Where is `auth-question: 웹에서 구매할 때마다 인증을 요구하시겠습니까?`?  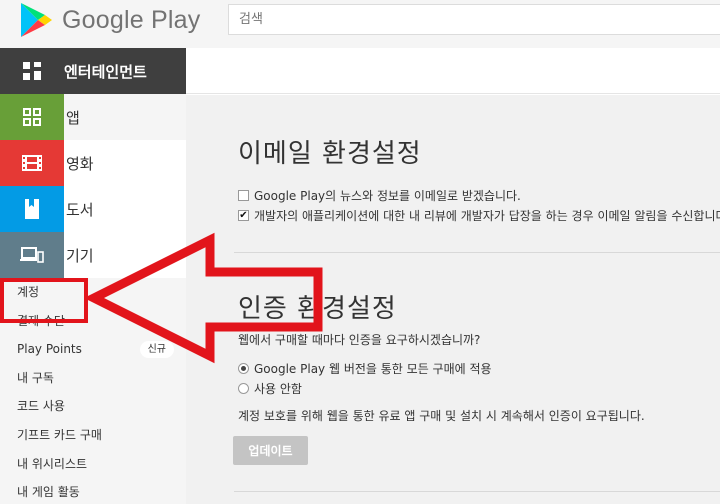 auth-question: 웹에서 구매할 때마다 인증을 요구하시겠습니까? is located at coordinates (359, 340).